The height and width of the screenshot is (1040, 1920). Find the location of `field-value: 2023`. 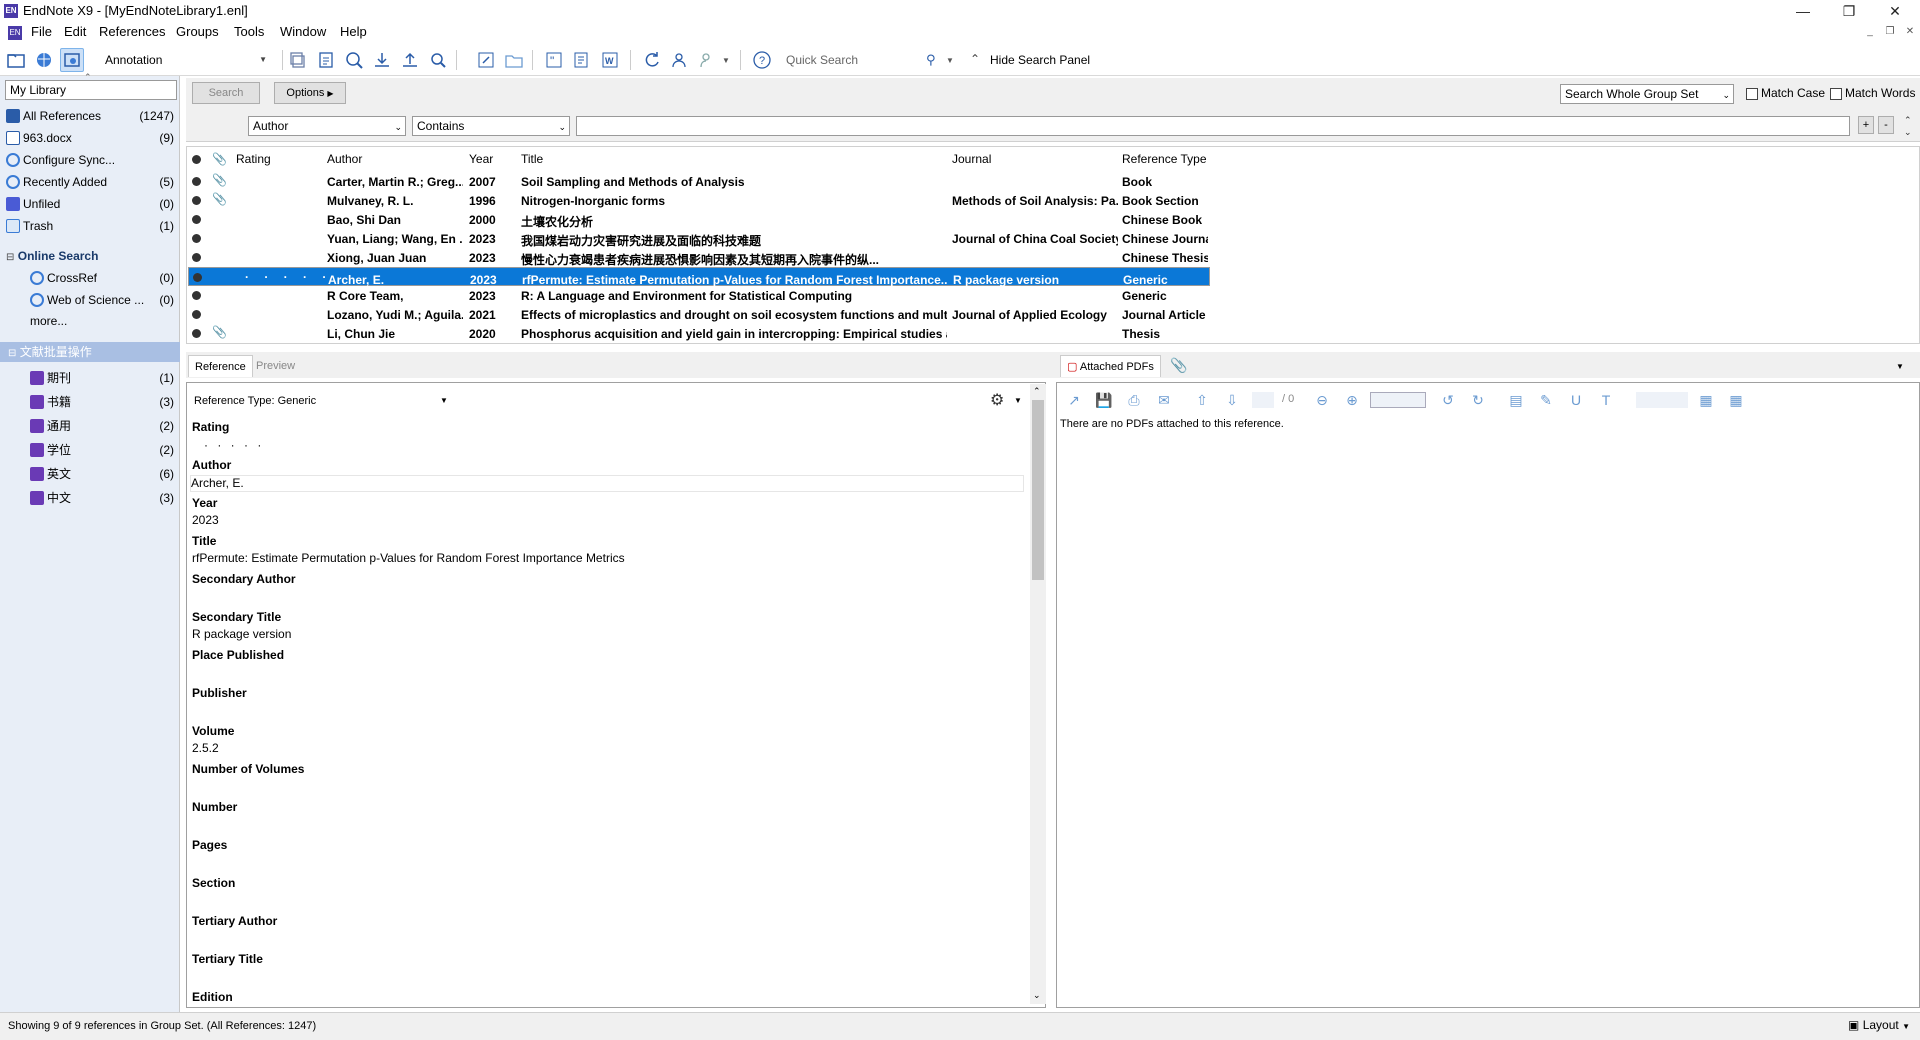

field-value: 2023 is located at coordinates (609, 521).